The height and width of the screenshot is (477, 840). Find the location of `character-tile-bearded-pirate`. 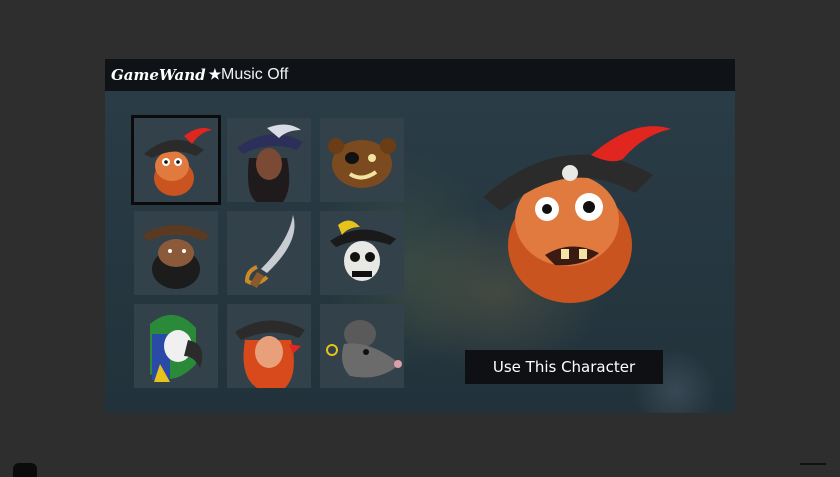

character-tile-bearded-pirate is located at coordinates (176, 253).